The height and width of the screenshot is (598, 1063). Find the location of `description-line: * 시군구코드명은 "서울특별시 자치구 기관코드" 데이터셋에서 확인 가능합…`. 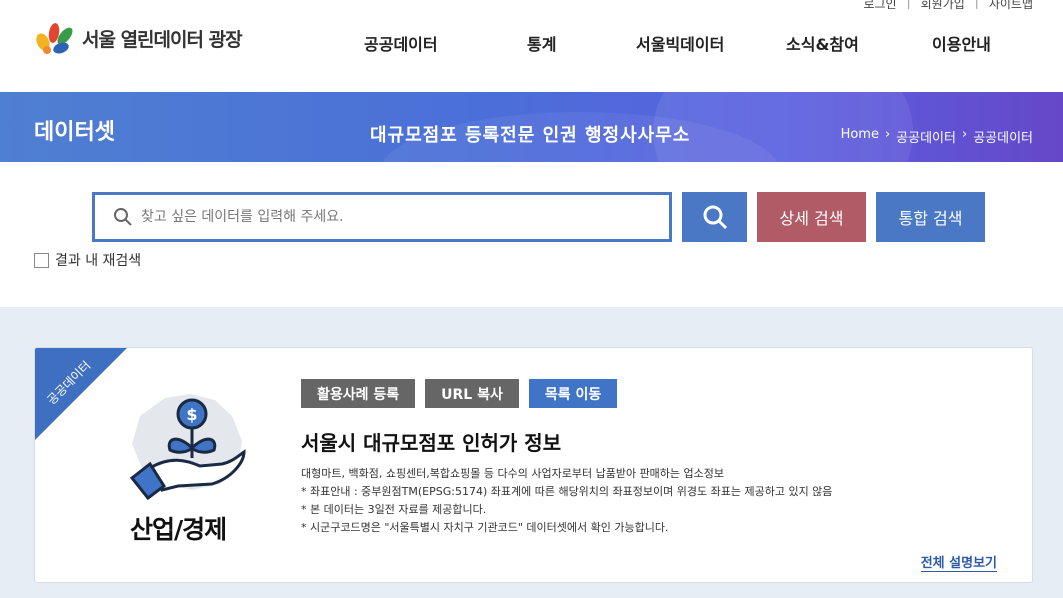

description-line: * 시군구코드명은 "서울특별시 자치구 기관코드" 데이터셋에서 확인 가능합… is located at coordinates (485, 527).